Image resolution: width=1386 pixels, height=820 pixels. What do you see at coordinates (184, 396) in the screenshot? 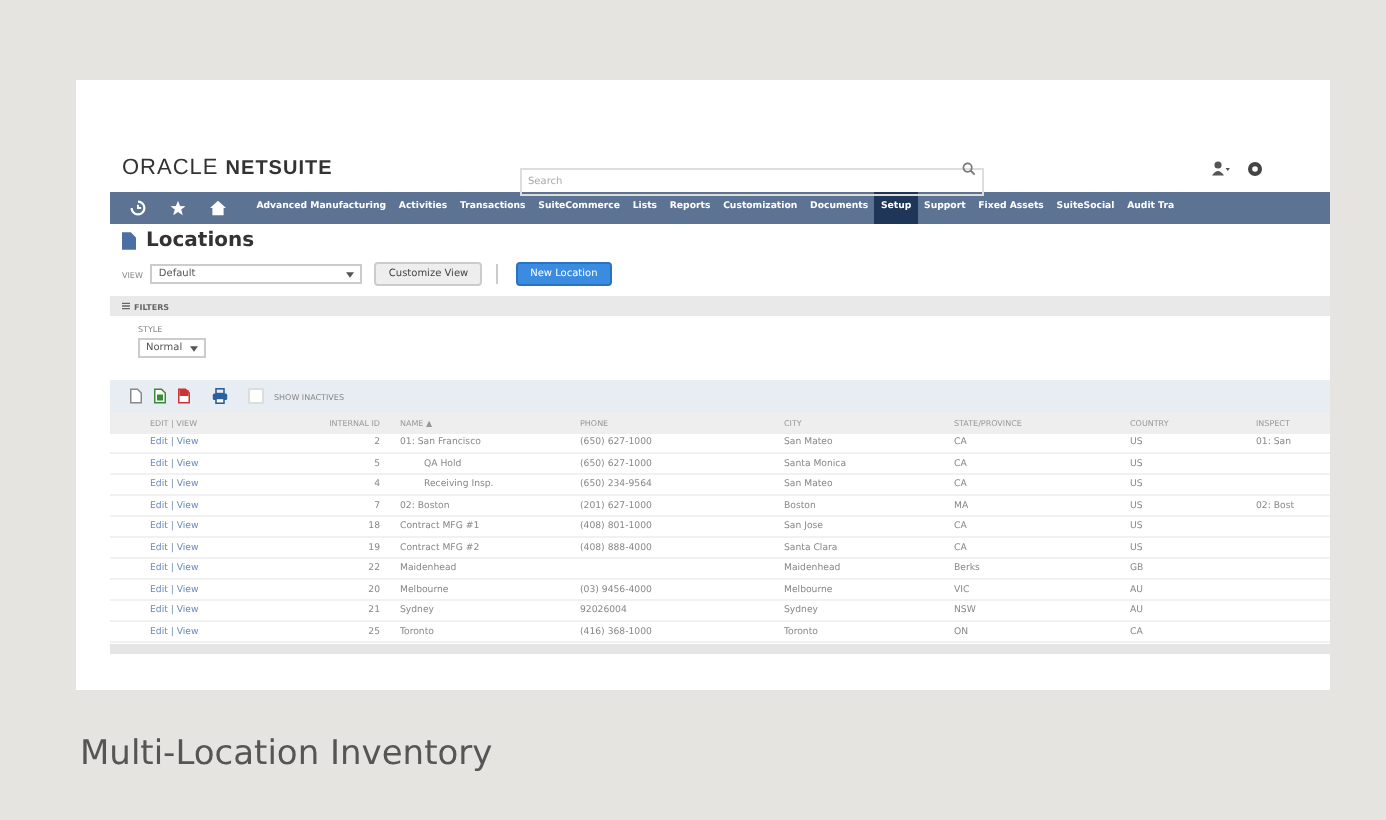
I see `pdf-icon` at bounding box center [184, 396].